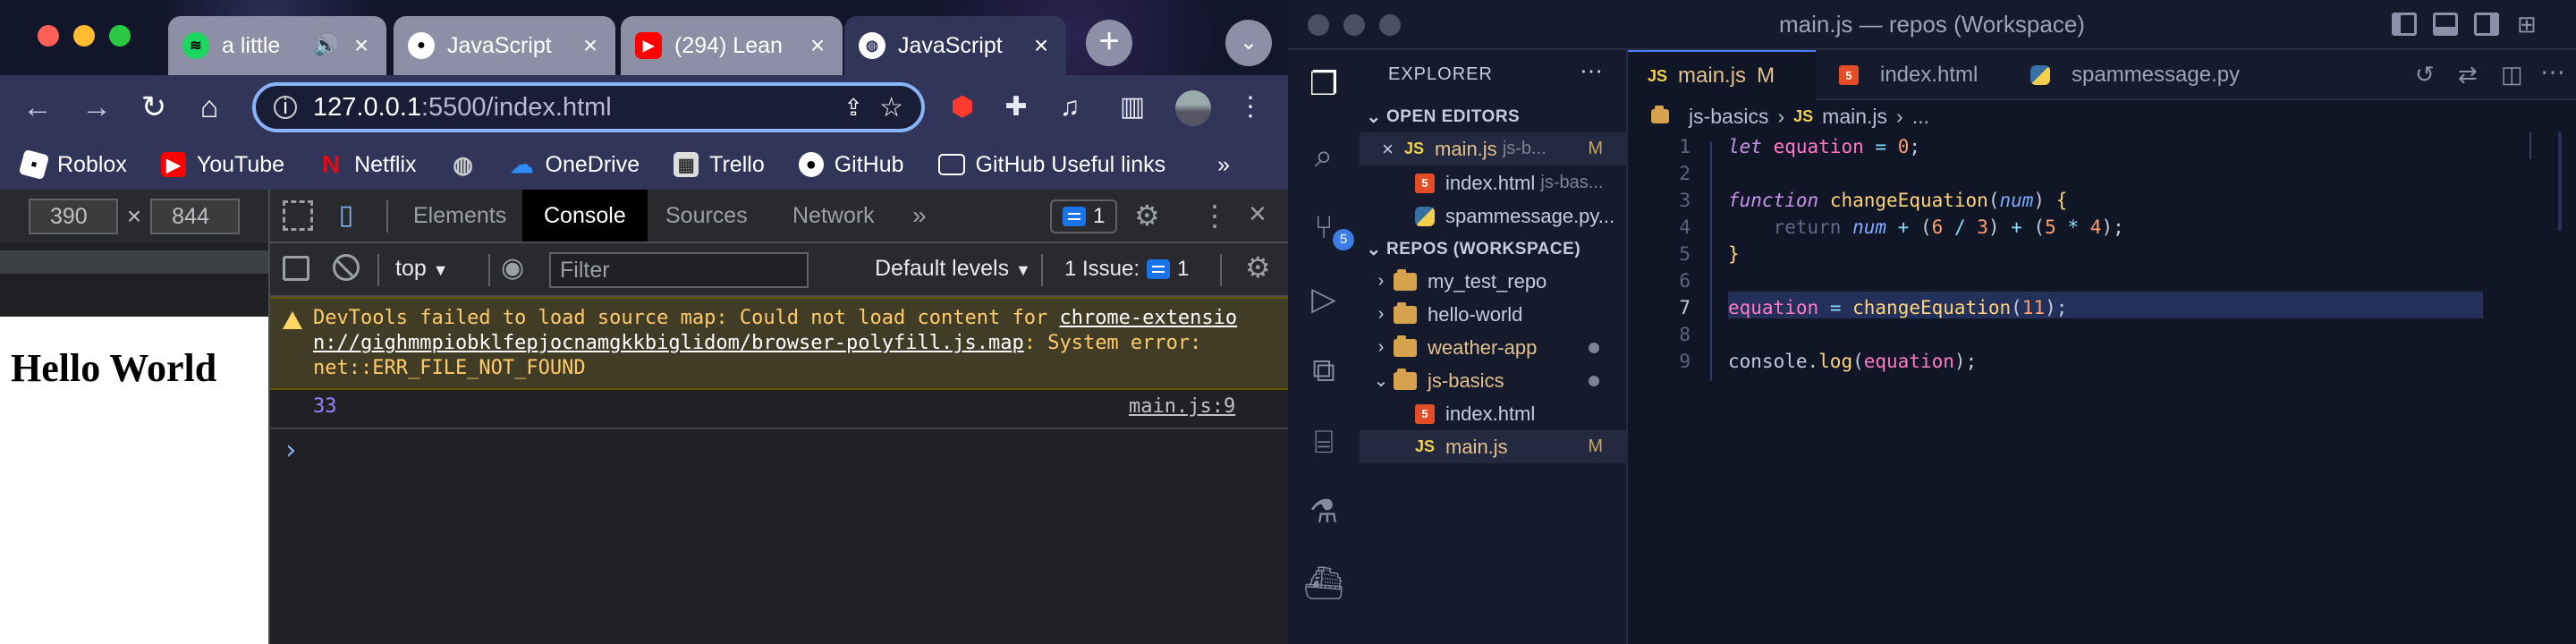 Image resolution: width=2576 pixels, height=644 pixels. Describe the element at coordinates (851, 165) in the screenshot. I see `bookmark-github: ● GitHub` at that location.